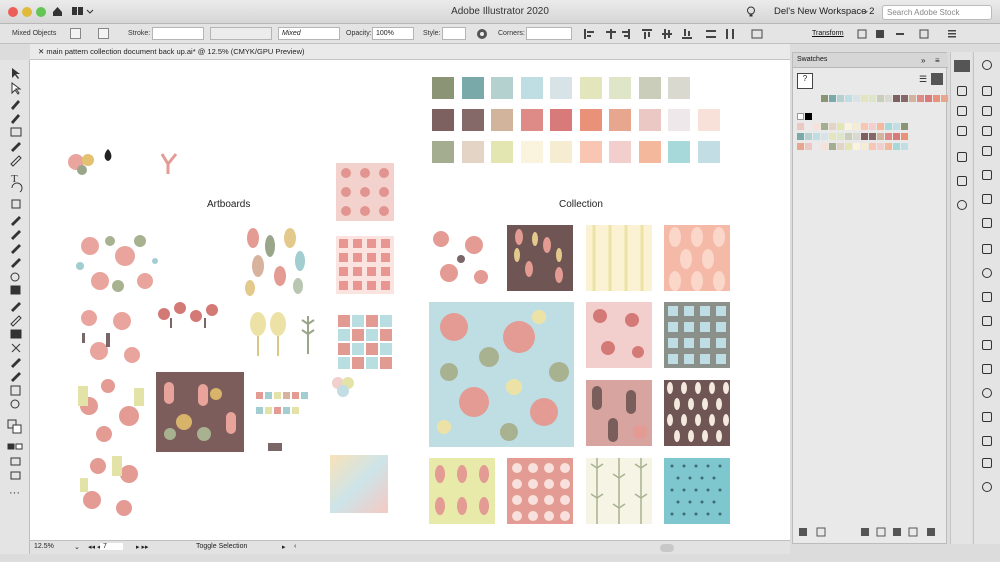  I want to click on libraries-icon, so click(987, 487).